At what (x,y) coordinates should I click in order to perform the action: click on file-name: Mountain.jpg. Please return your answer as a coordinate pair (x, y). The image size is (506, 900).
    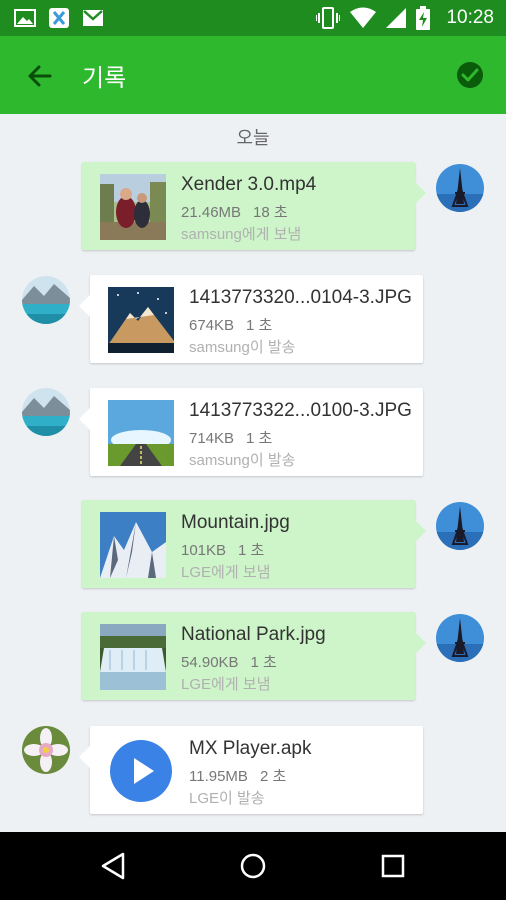
    Looking at the image, I should click on (235, 522).